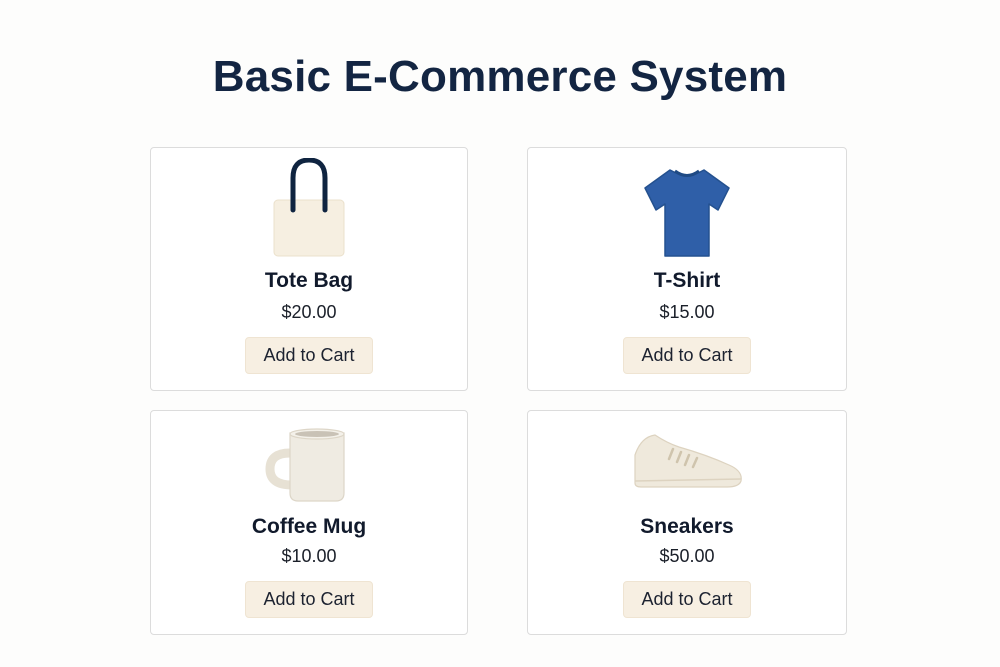 This screenshot has height=667, width=1000. Describe the element at coordinates (687, 213) in the screenshot. I see `t-shirt-icon` at that location.